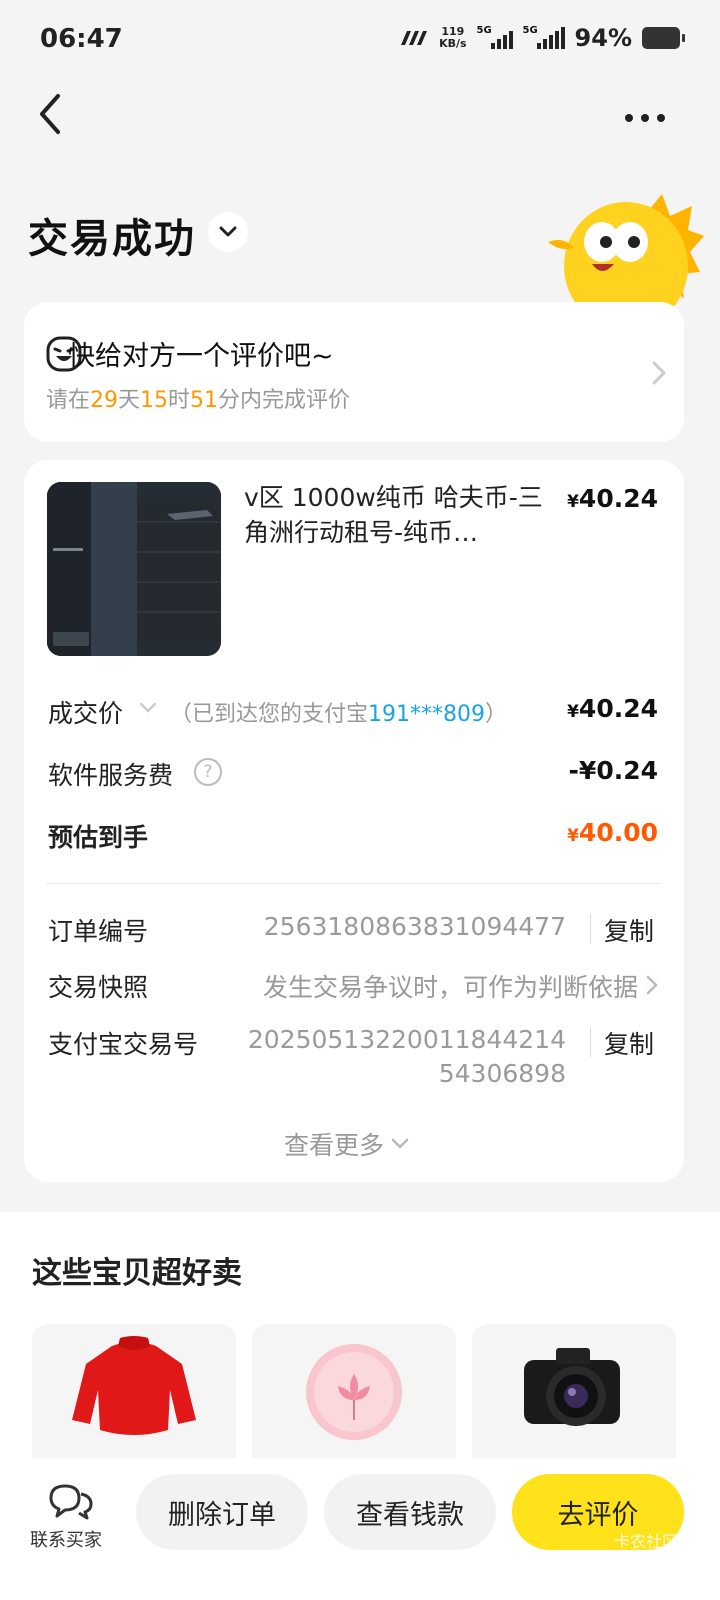 Image resolution: width=720 pixels, height=1600 pixels. What do you see at coordinates (543, 37) in the screenshot?
I see `signal-icon-2: 5G` at bounding box center [543, 37].